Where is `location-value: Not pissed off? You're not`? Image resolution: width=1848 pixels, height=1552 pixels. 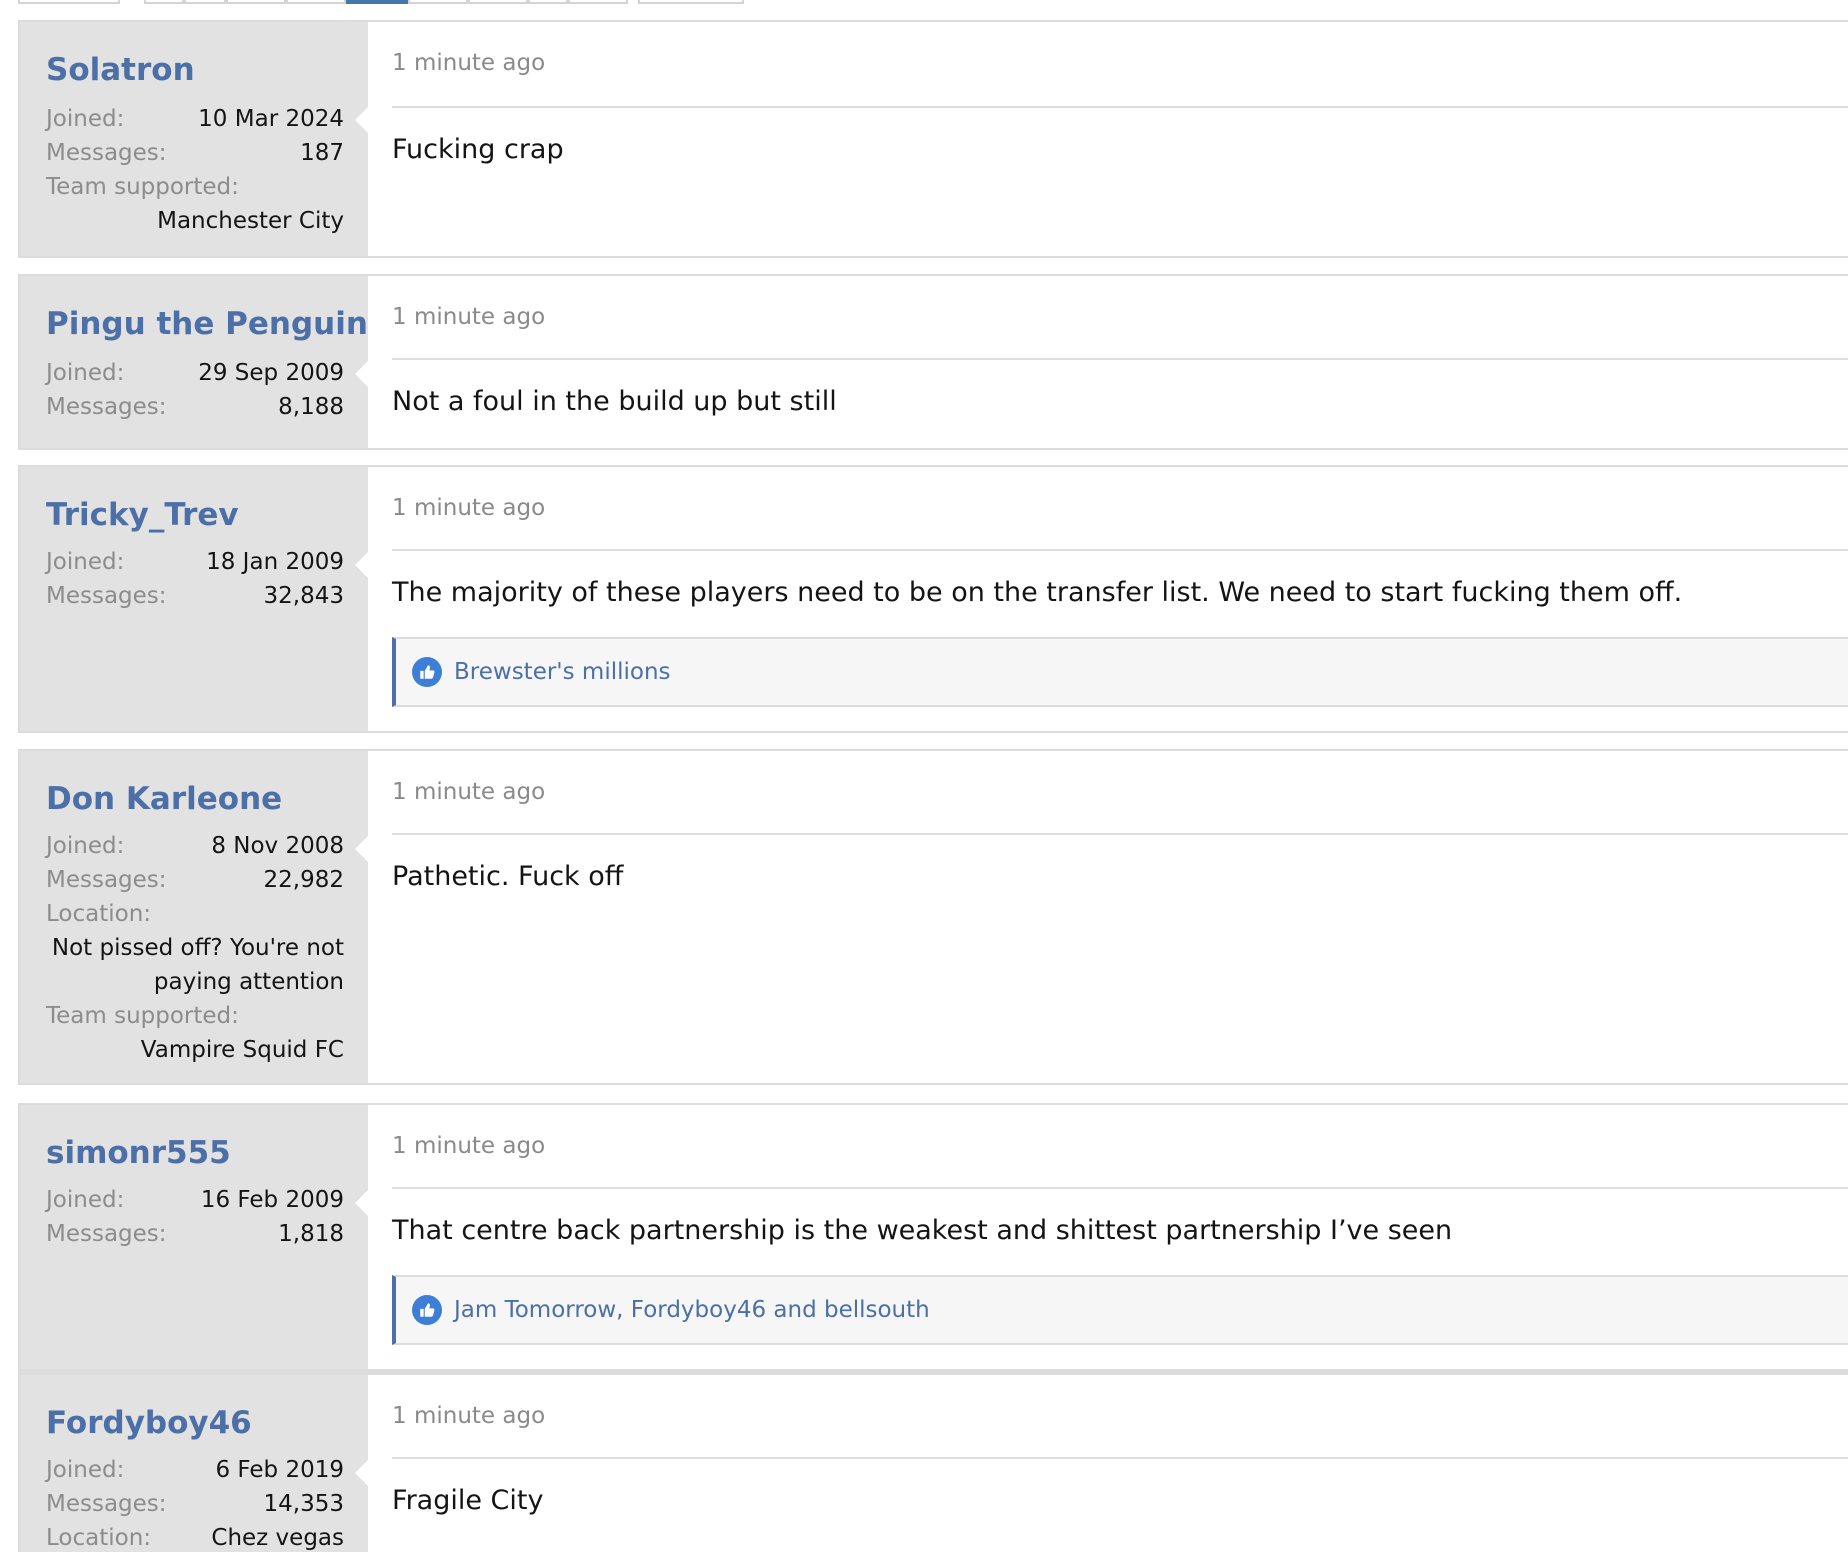 location-value: Not pissed off? You're not is located at coordinates (197, 948).